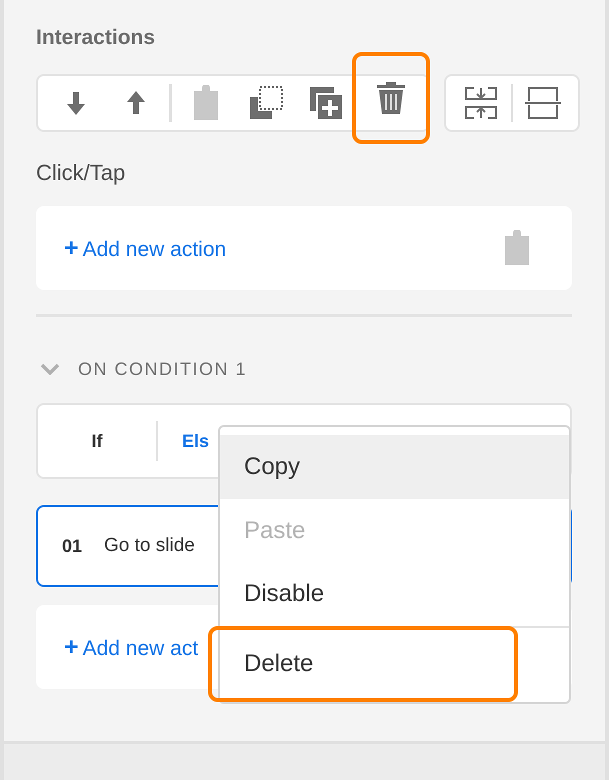 The height and width of the screenshot is (780, 609). I want to click on split-rows-icon, so click(543, 103).